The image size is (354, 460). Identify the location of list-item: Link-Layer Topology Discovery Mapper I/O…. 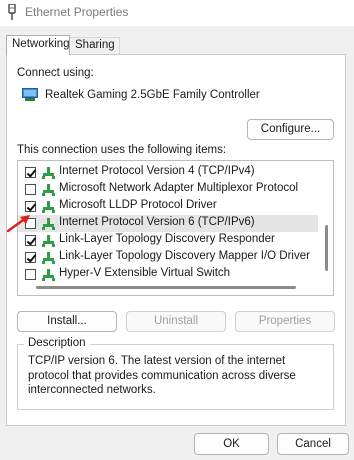
(168, 257).